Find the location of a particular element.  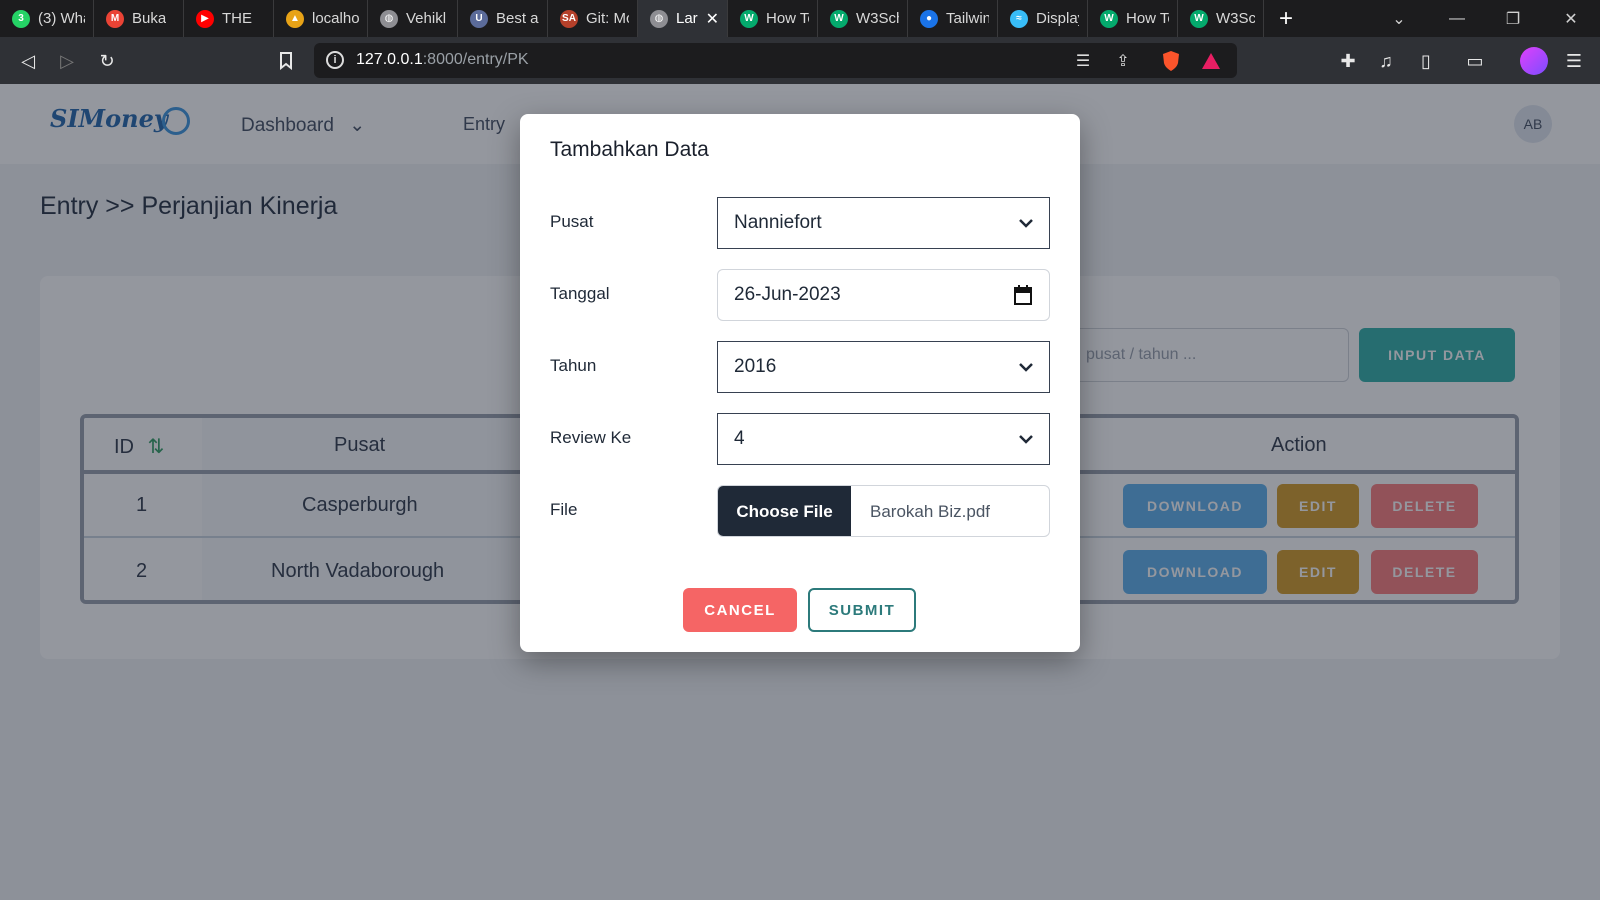

minimize-icon: — is located at coordinates (1457, 18).